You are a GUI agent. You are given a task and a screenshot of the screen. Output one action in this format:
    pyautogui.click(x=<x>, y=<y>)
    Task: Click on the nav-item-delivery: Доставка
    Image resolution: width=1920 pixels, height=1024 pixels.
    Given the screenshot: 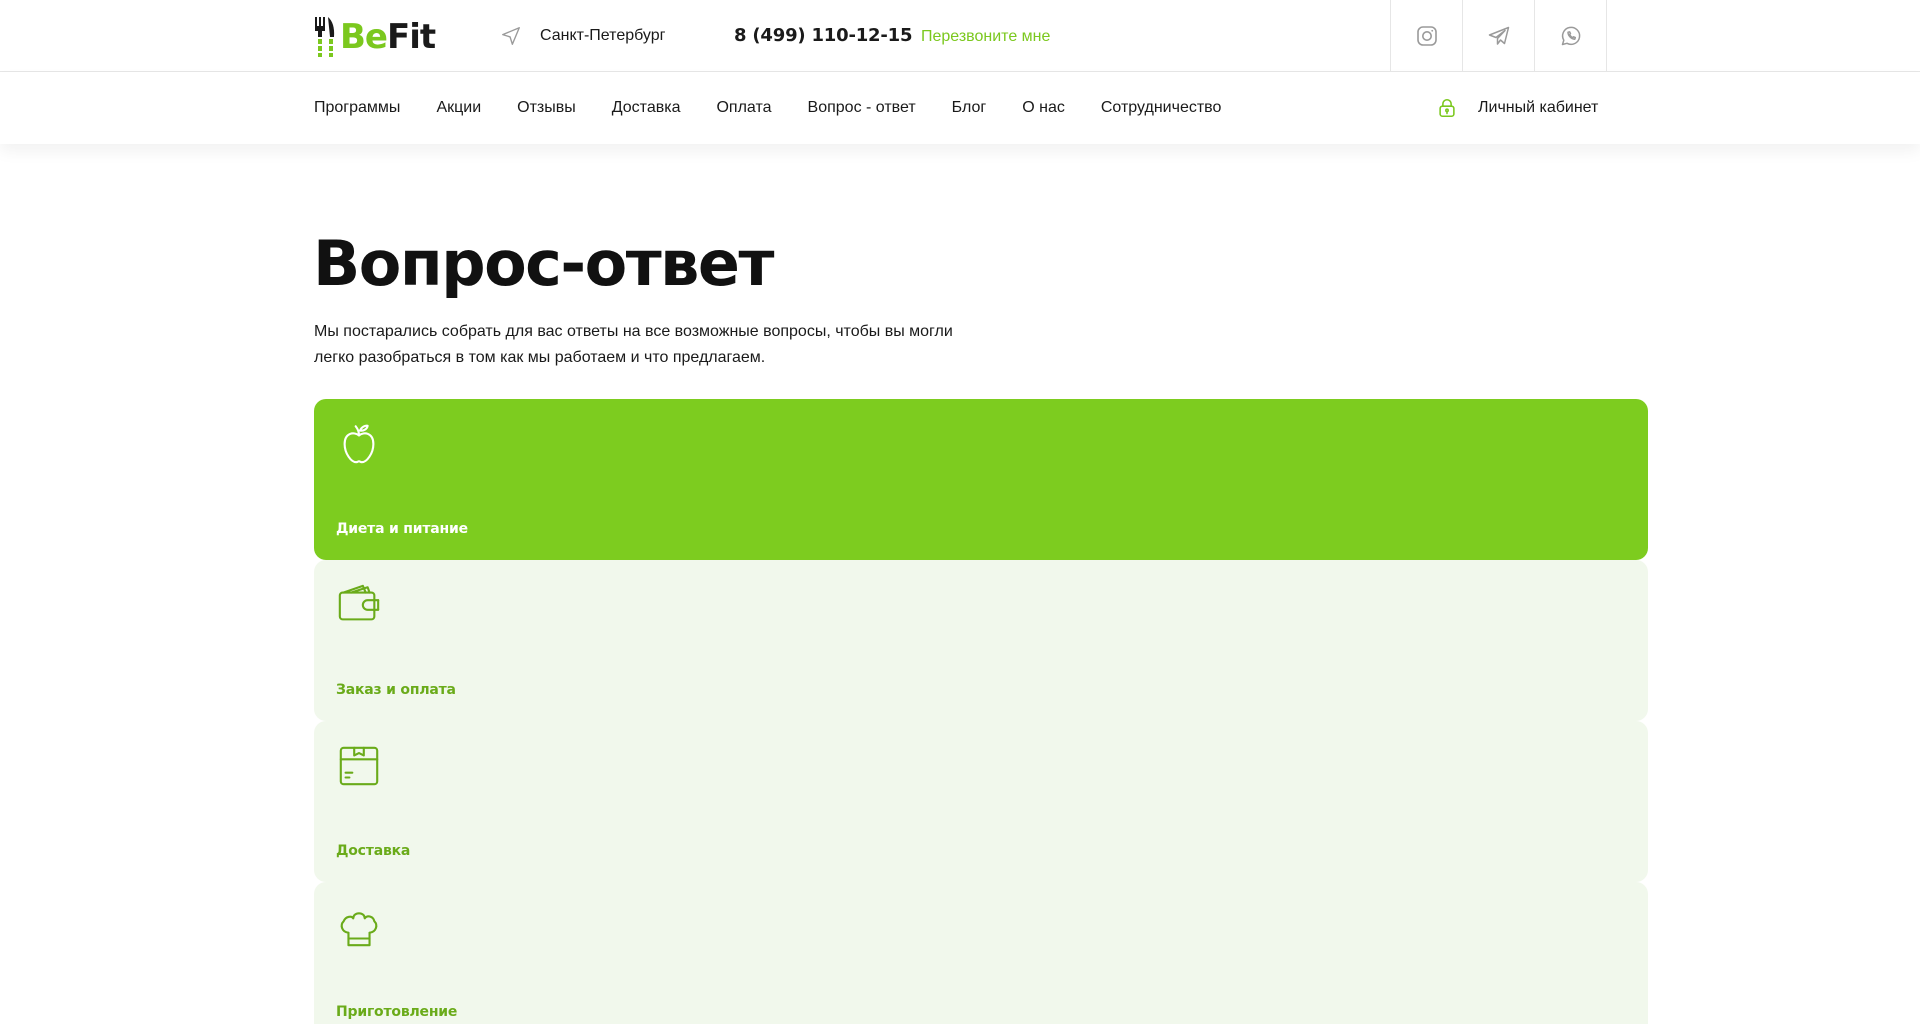 What is the action you would take?
    pyautogui.click(x=646, y=107)
    